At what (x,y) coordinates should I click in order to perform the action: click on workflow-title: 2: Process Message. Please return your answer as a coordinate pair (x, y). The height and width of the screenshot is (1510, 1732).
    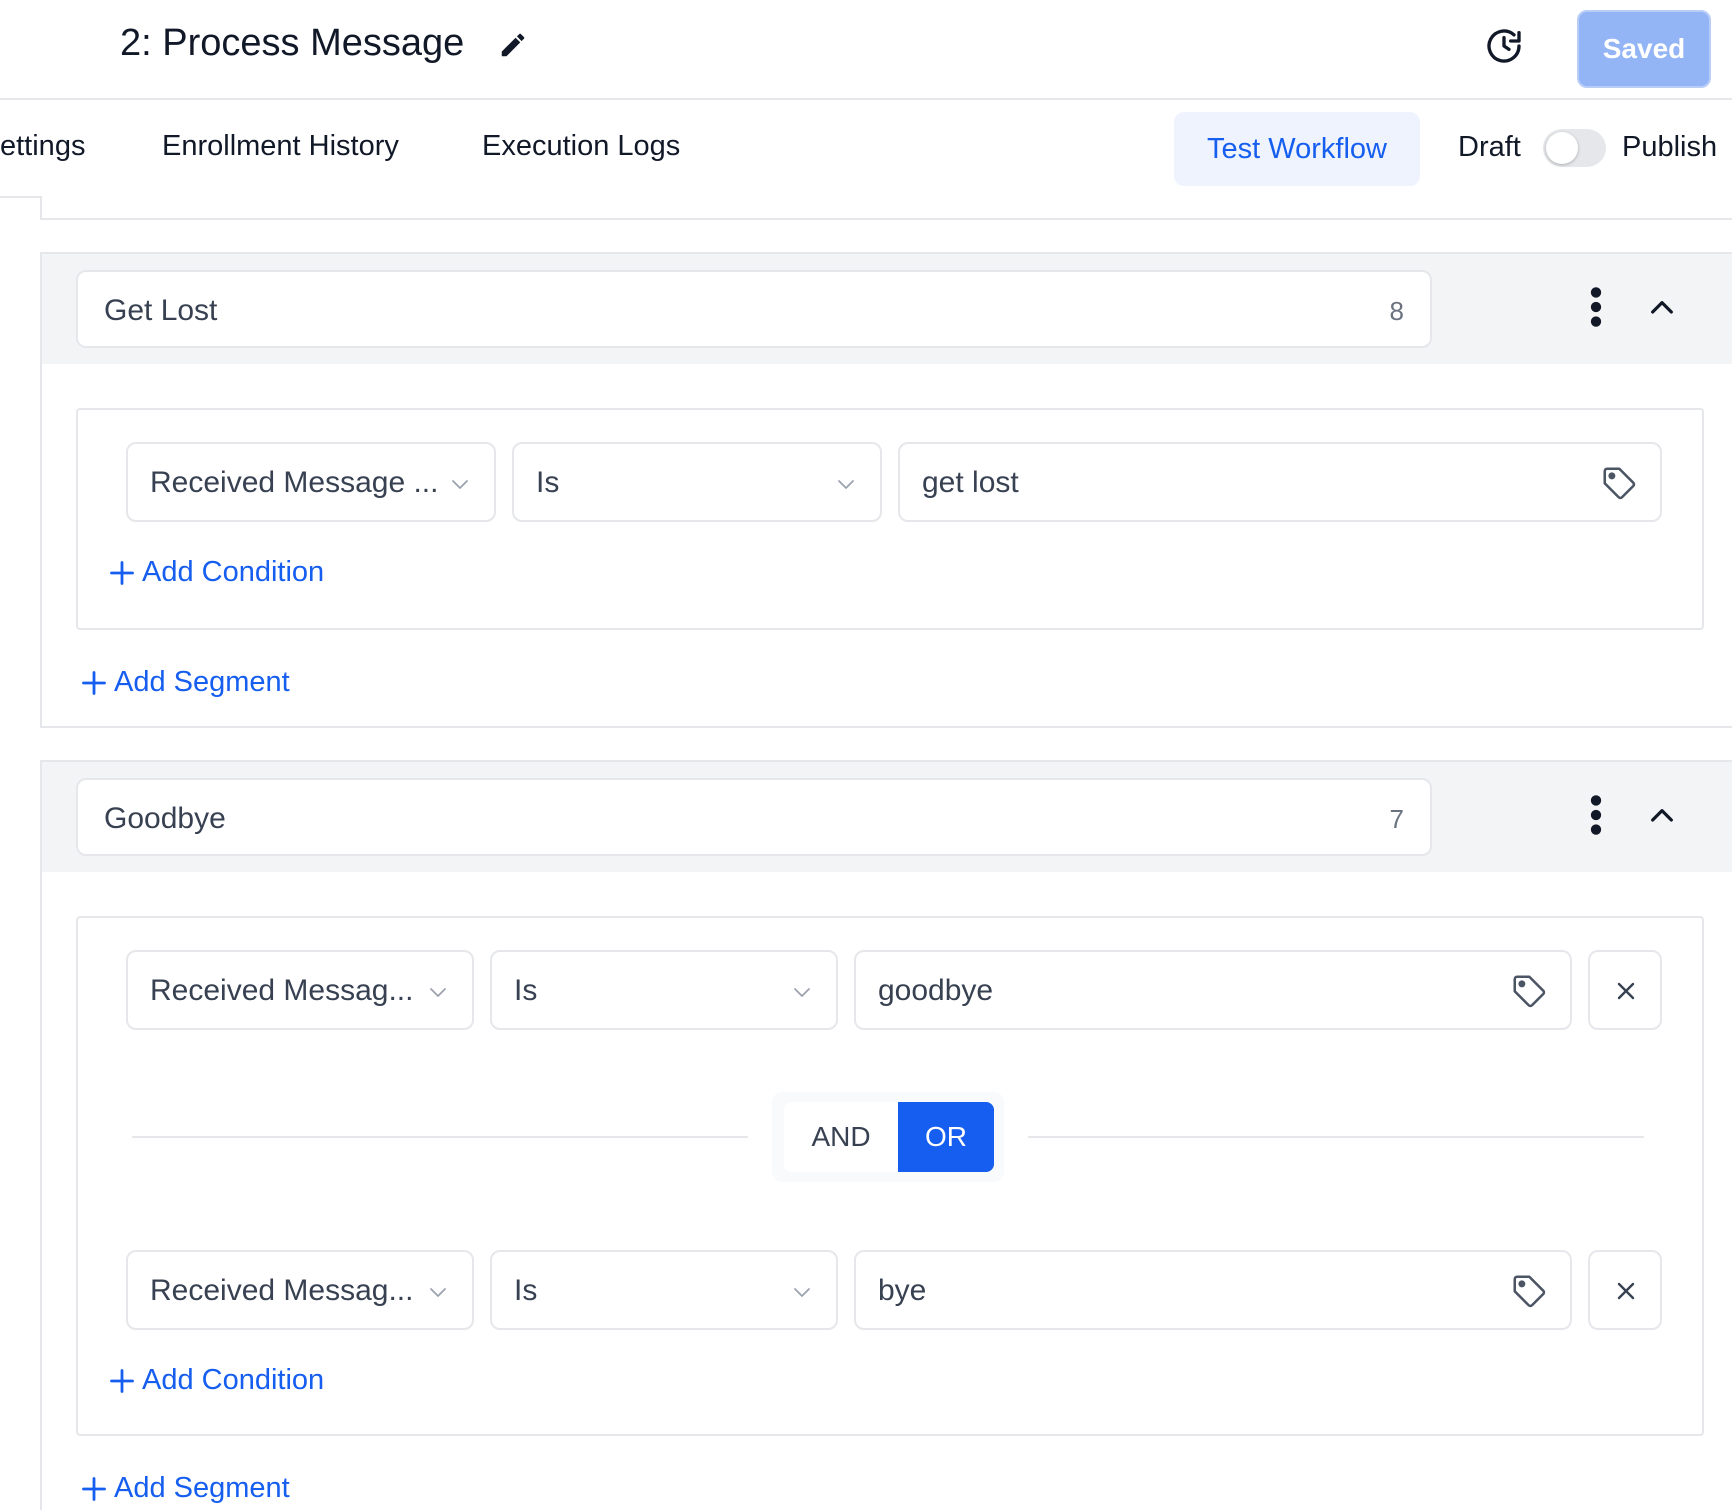
    Looking at the image, I should click on (292, 43).